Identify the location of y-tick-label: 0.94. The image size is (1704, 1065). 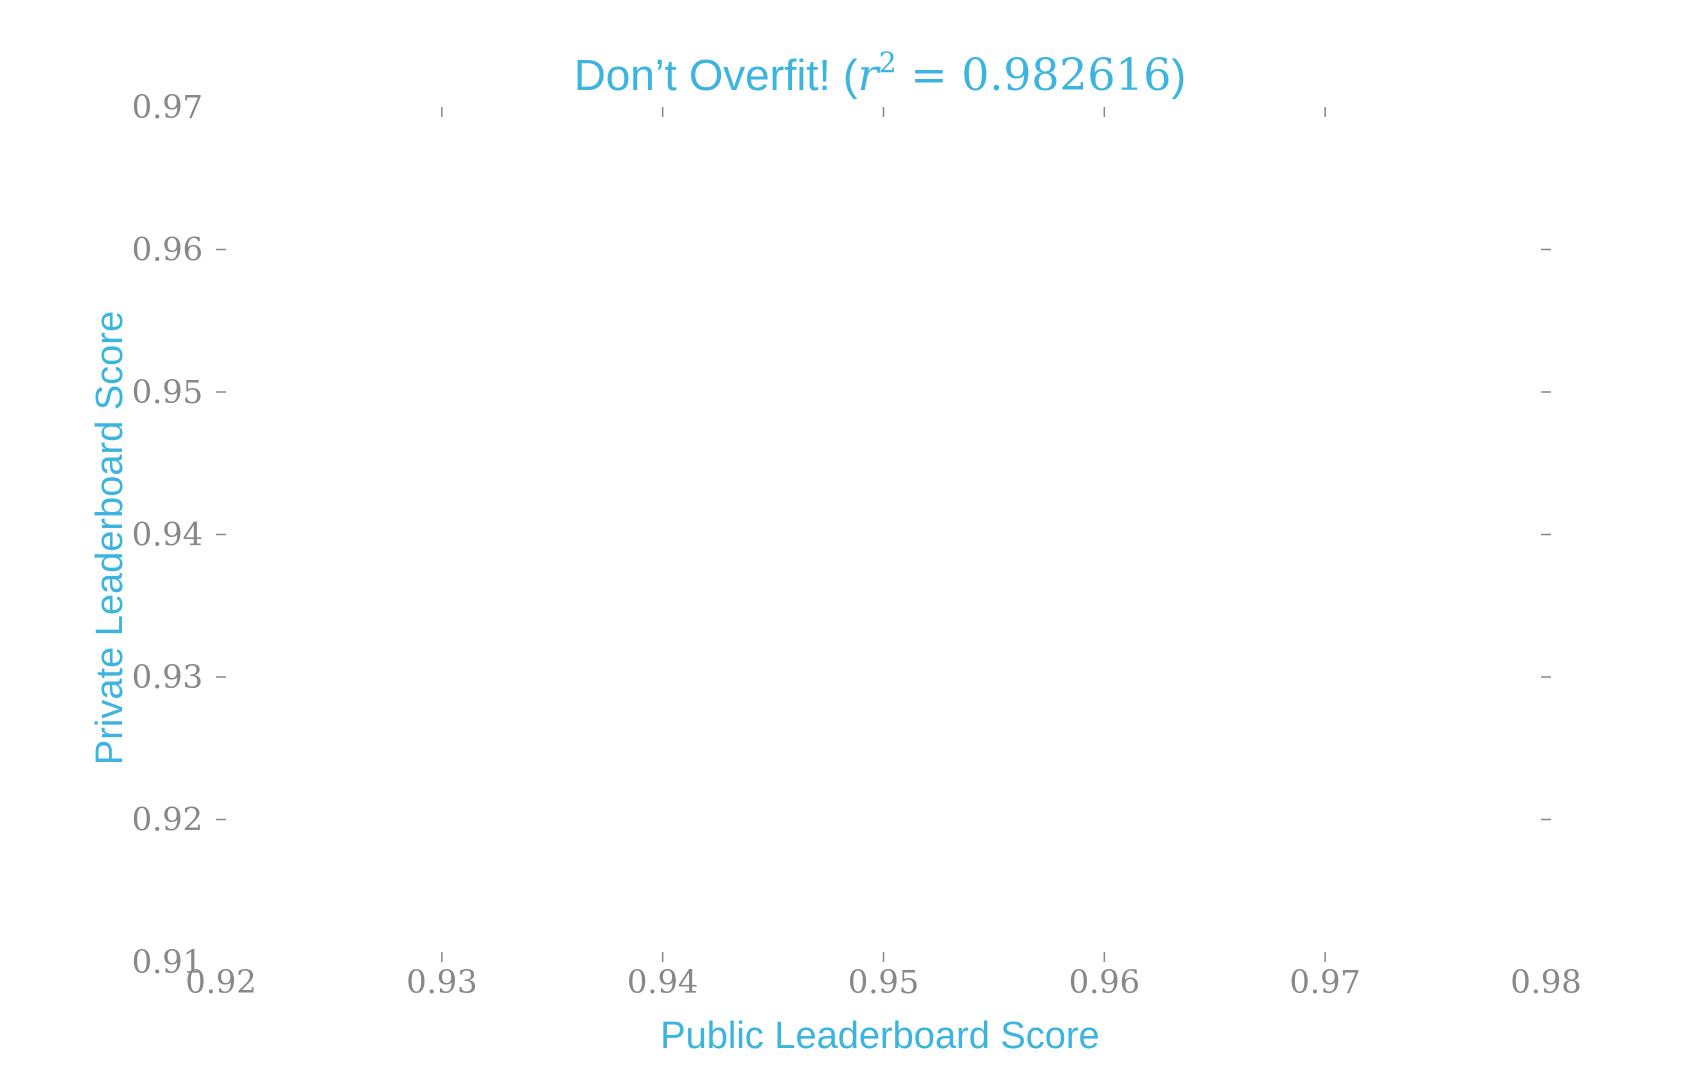
(167, 535).